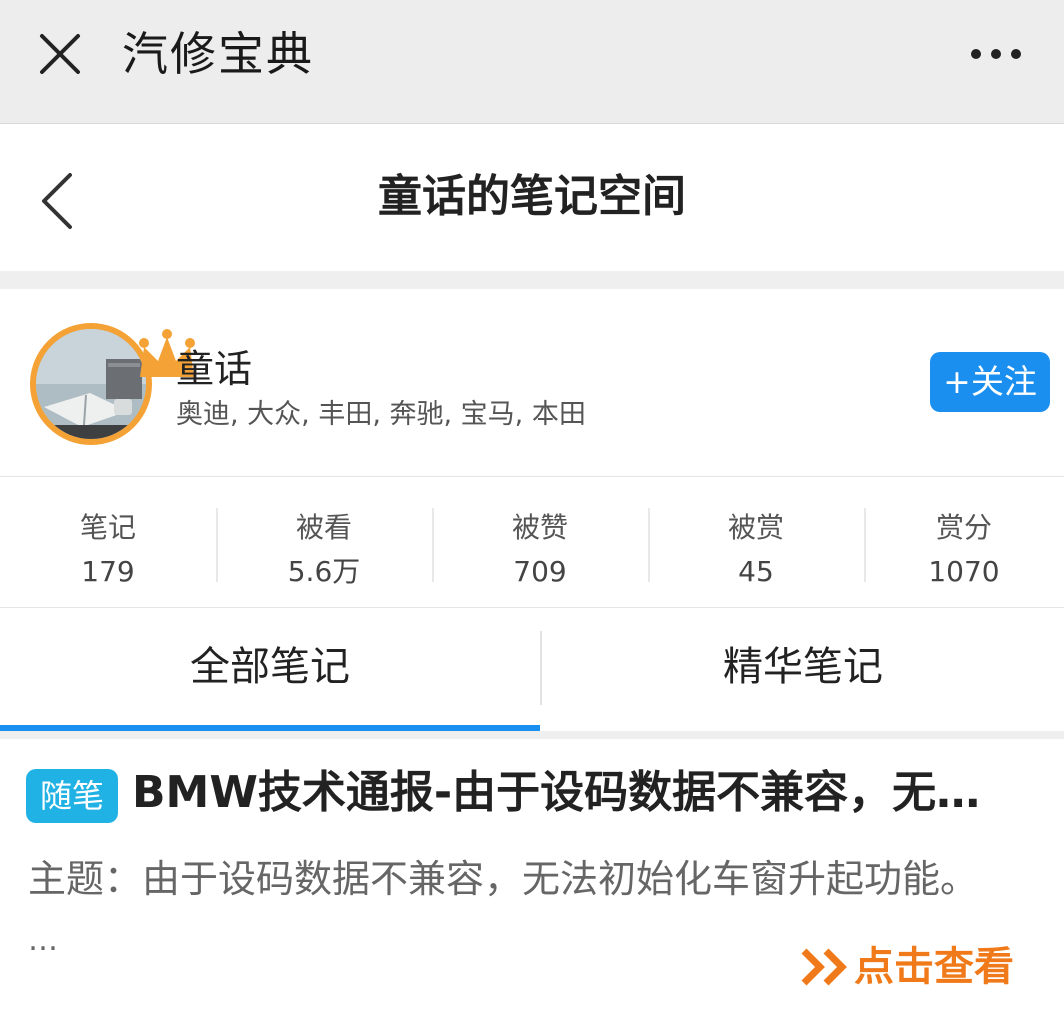  Describe the element at coordinates (963, 527) in the screenshot. I see `stat-label: 赏分` at that location.